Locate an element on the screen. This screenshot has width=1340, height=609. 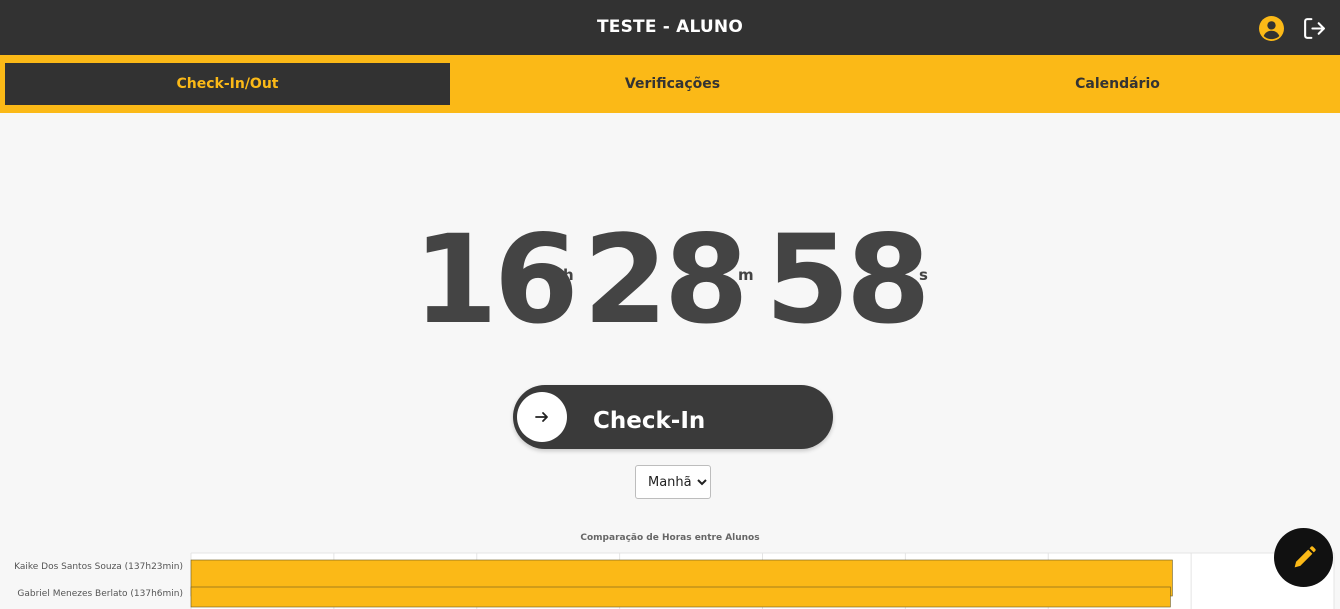
chart-category-label: Kaike Dos Santos Souza (137h23min) is located at coordinates (98, 567).